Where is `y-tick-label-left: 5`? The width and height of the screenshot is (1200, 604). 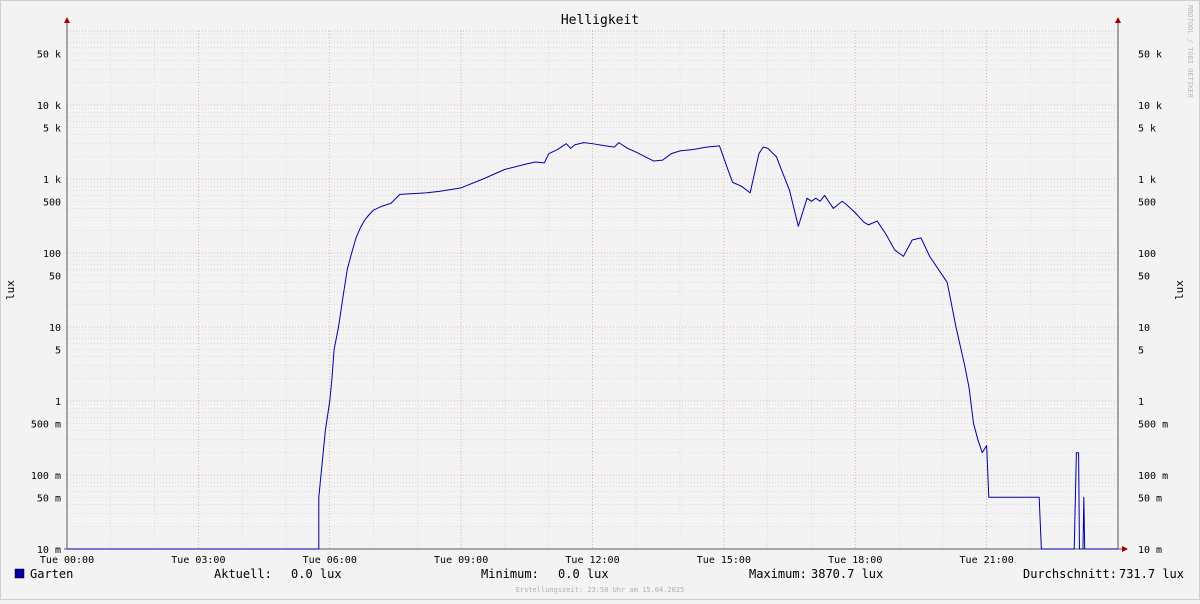
y-tick-label-left: 5 is located at coordinates (58, 350).